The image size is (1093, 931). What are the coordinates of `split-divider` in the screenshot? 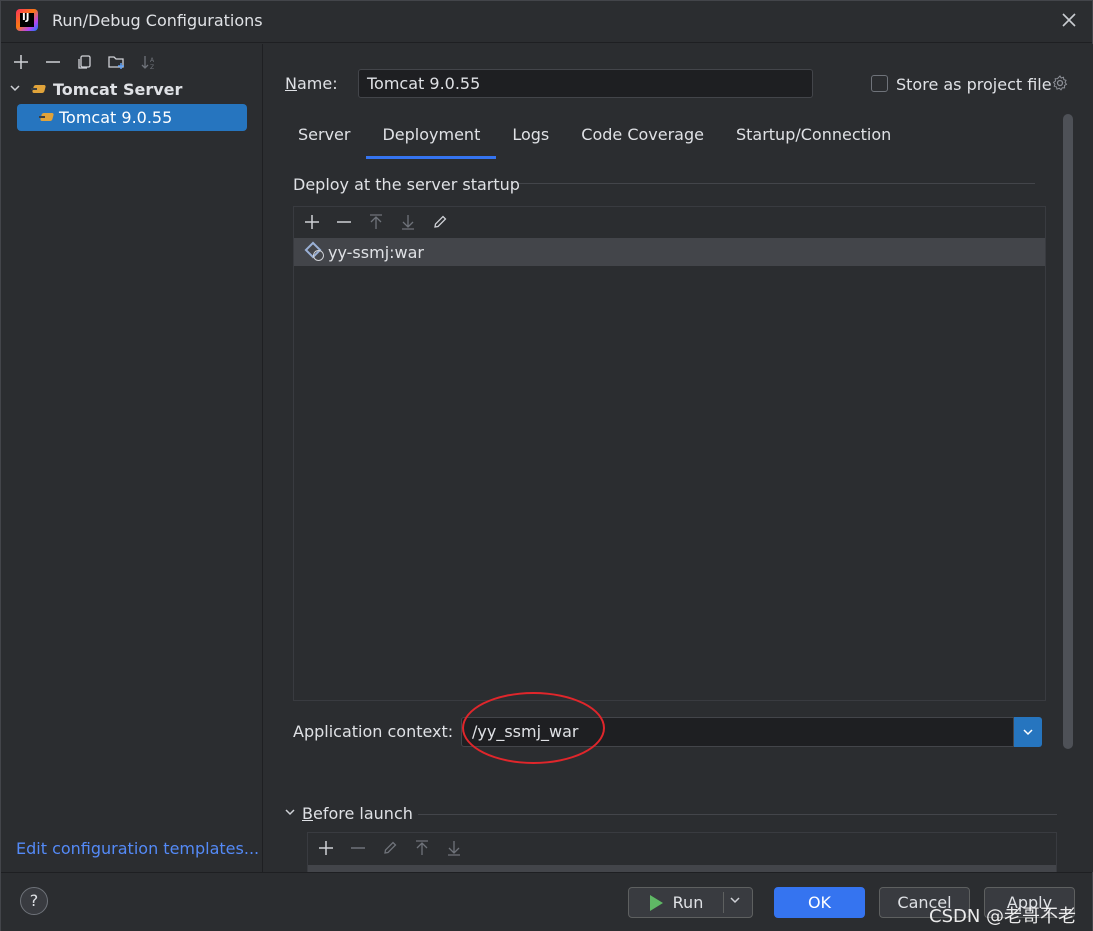 It's located at (723, 902).